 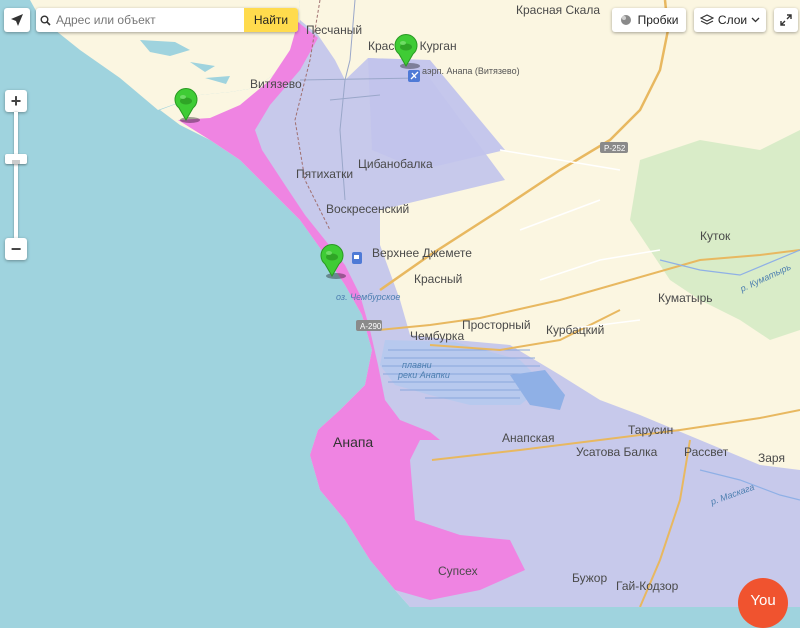 What do you see at coordinates (353, 442) in the screenshot?
I see `svg-text: Анапа` at bounding box center [353, 442].